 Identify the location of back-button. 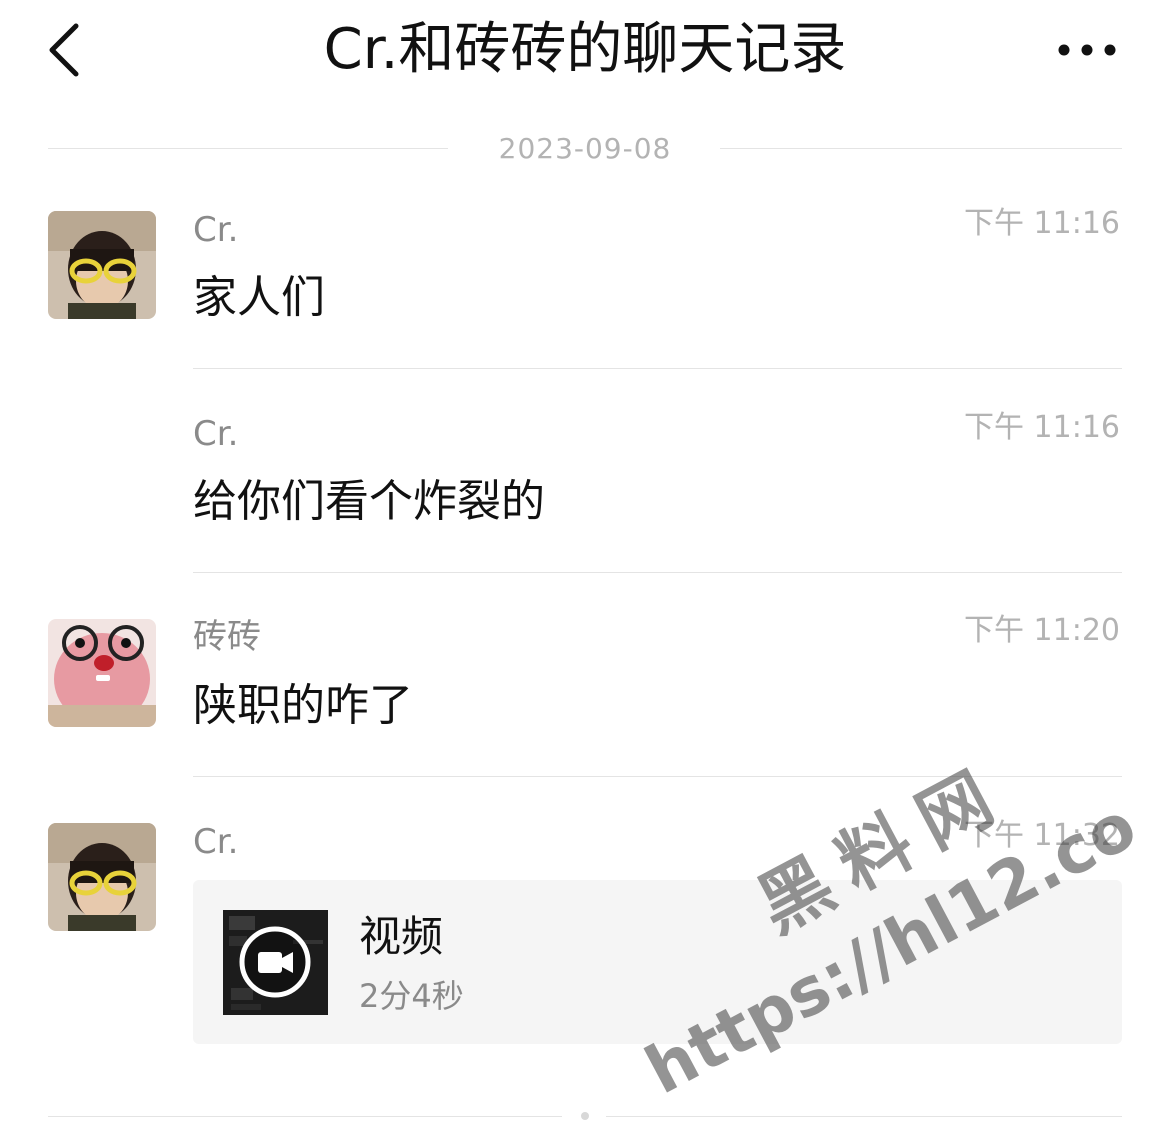
(70, 50).